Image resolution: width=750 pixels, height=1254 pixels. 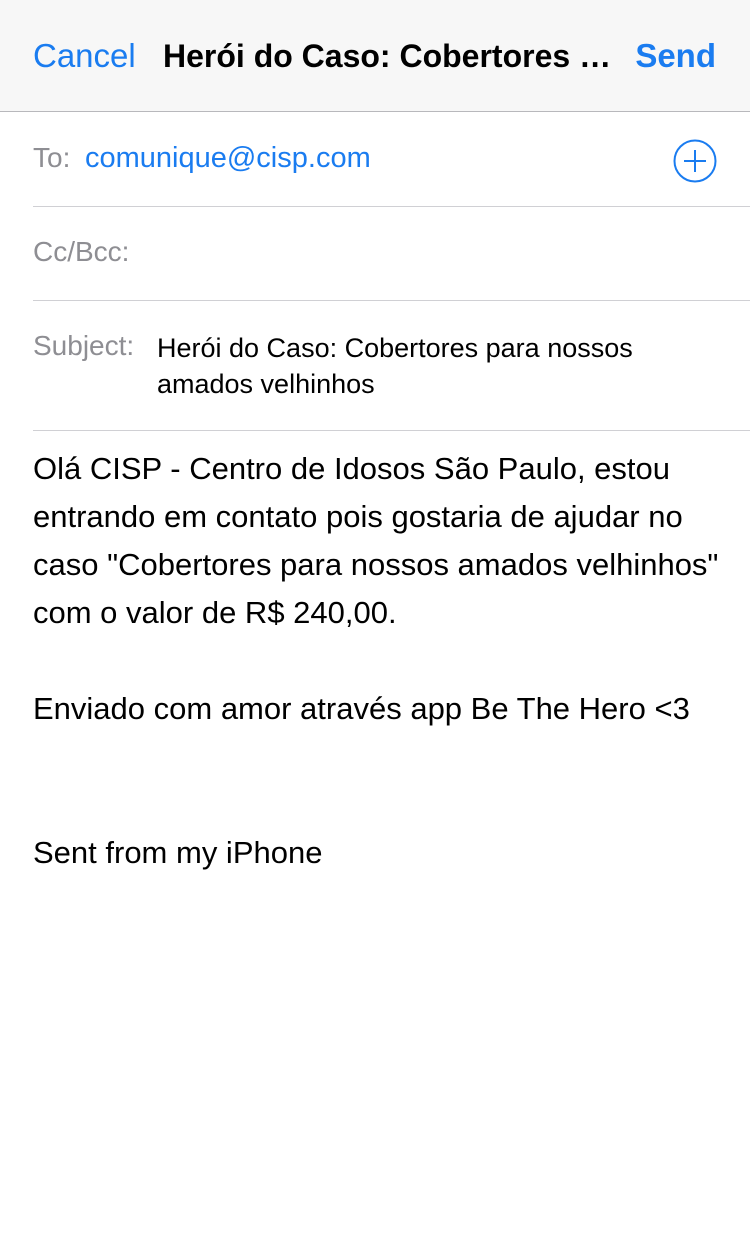 I want to click on plus-circle-icon, so click(x=695, y=161).